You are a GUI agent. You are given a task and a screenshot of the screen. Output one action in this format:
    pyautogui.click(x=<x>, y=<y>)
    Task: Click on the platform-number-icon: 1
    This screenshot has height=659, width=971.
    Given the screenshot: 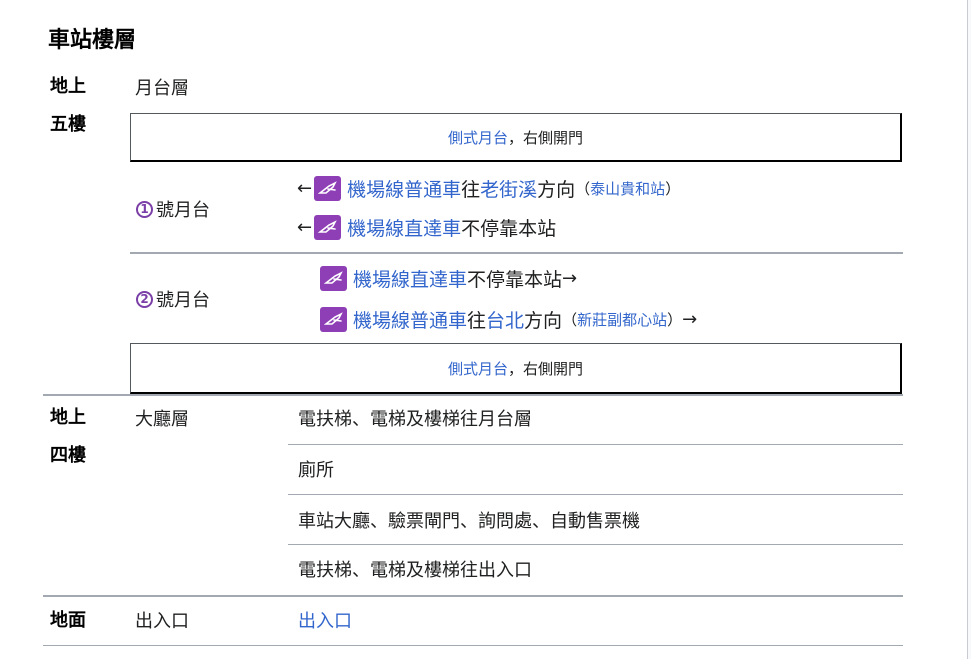 What is the action you would take?
    pyautogui.click(x=144, y=209)
    